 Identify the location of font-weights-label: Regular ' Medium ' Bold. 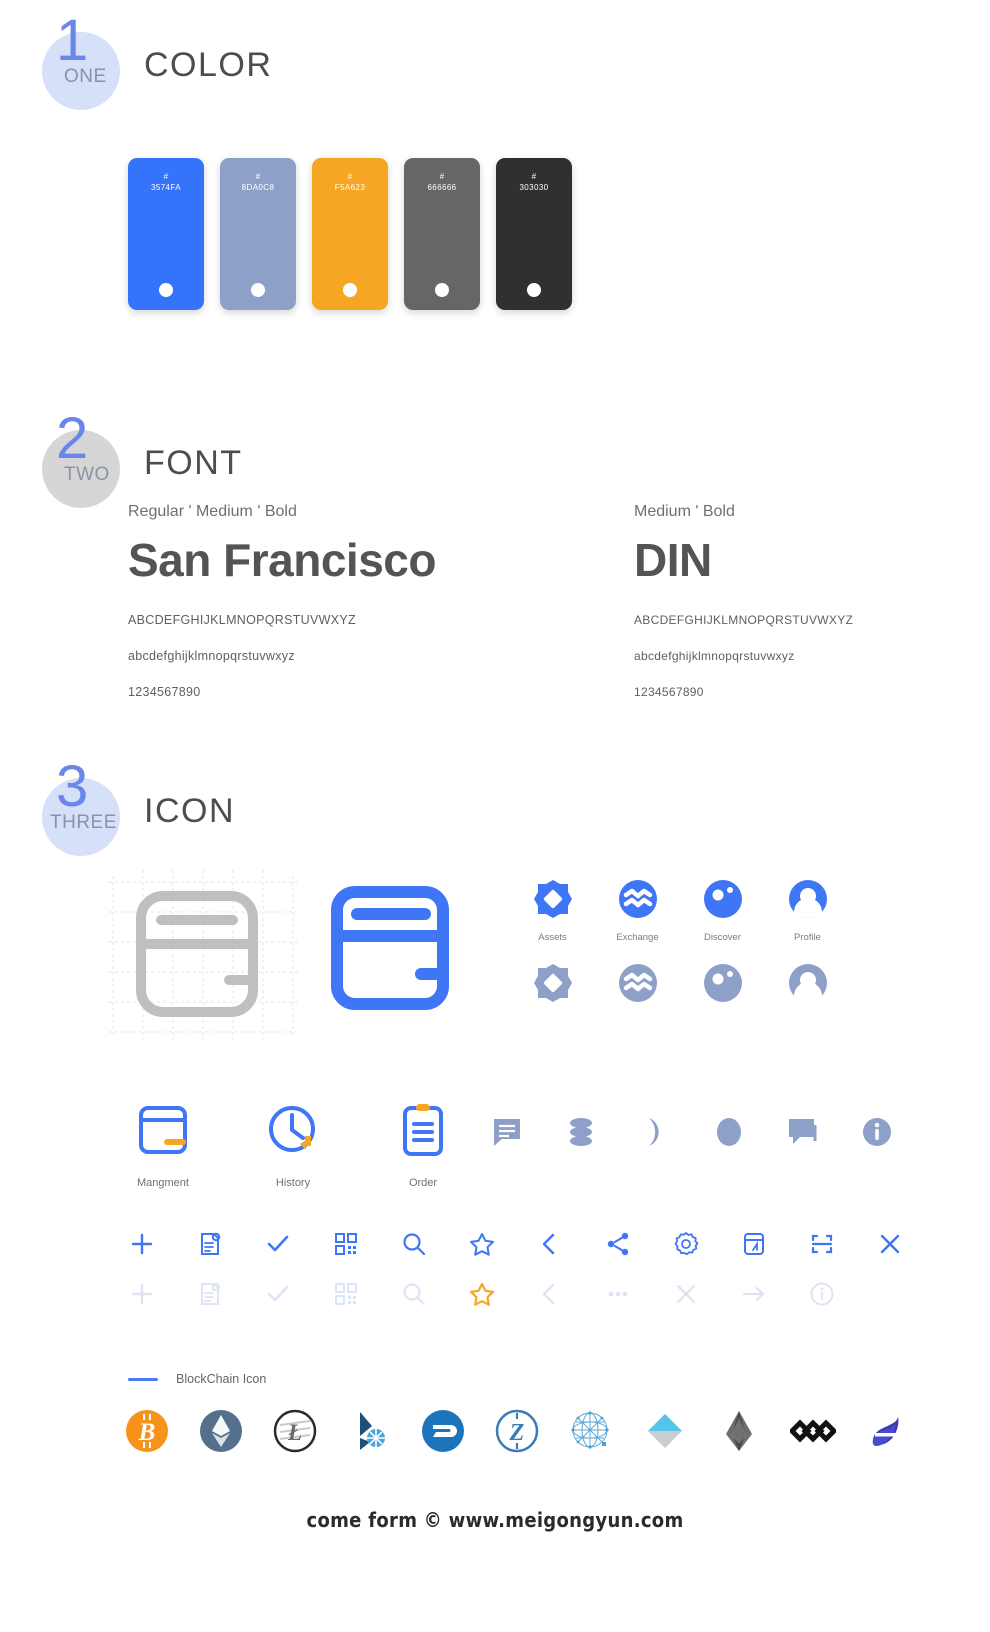
(212, 511).